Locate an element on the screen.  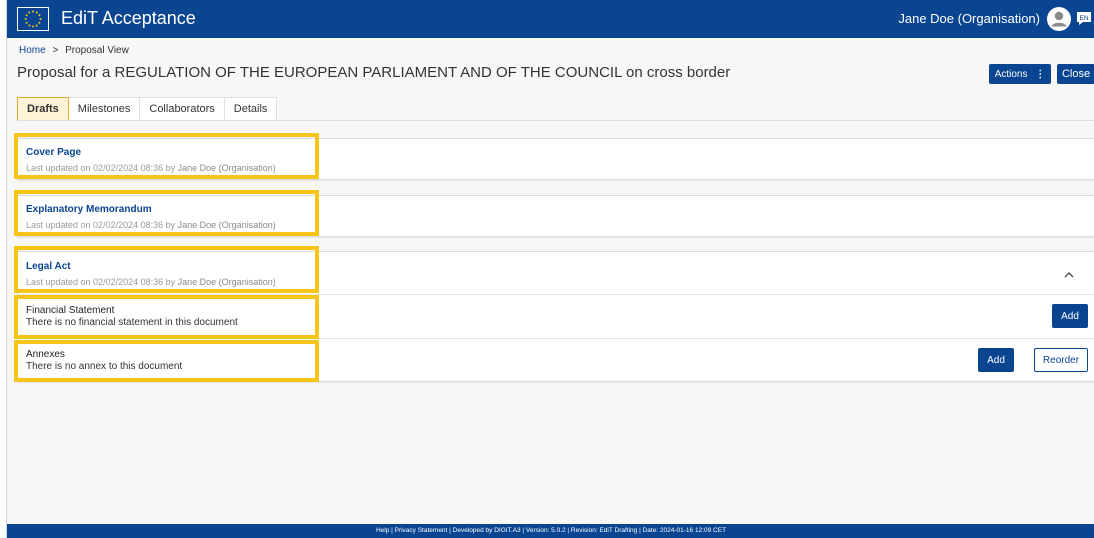
annexes-highlight is located at coordinates (166, 361).